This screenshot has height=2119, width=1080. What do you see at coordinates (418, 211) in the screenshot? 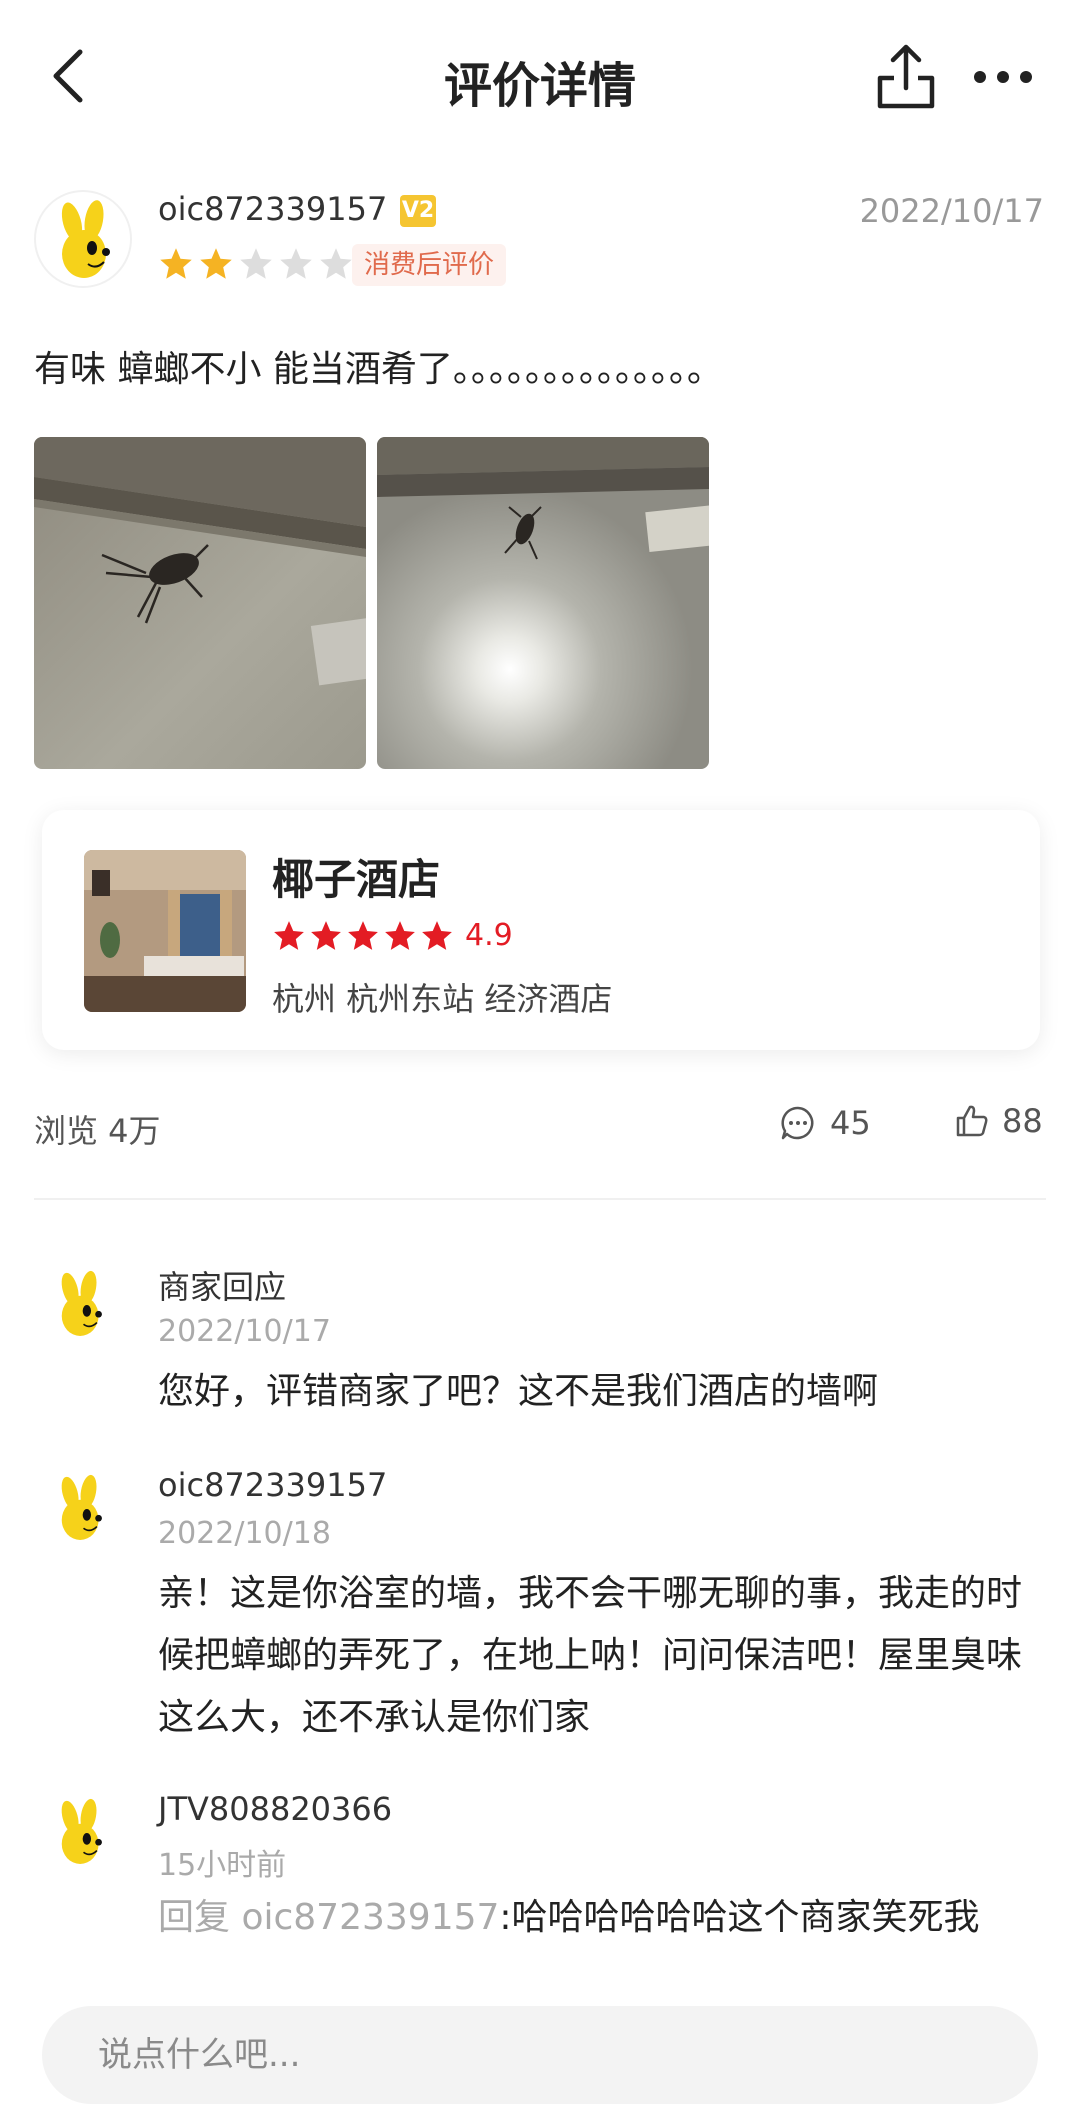
I see `vip-badge: V2` at bounding box center [418, 211].